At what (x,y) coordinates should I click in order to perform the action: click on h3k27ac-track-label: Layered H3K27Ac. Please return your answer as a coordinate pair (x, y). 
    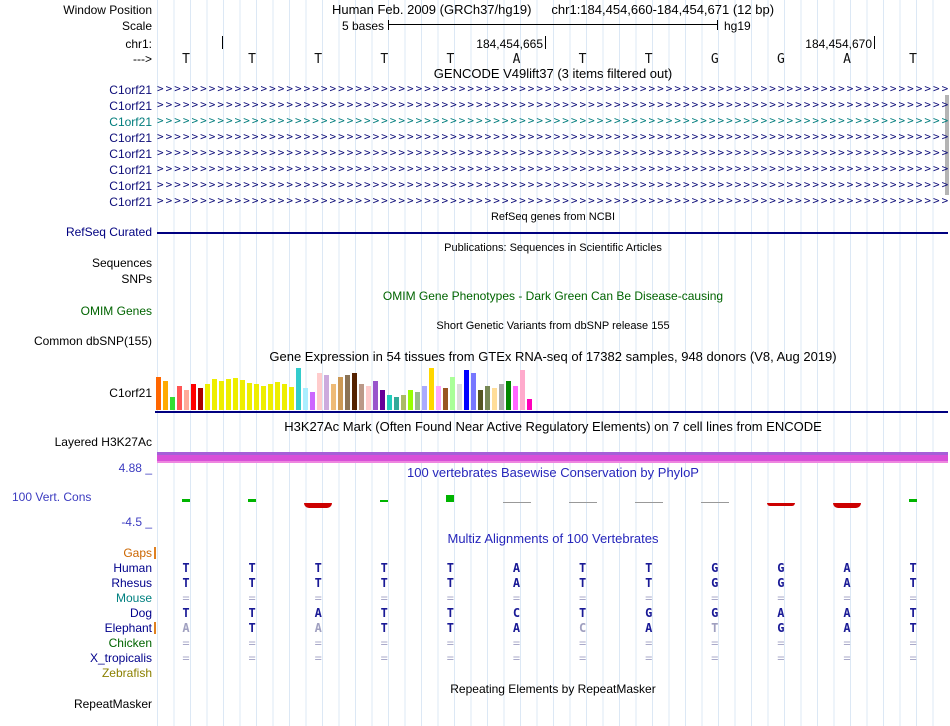
    Looking at the image, I should click on (76, 442).